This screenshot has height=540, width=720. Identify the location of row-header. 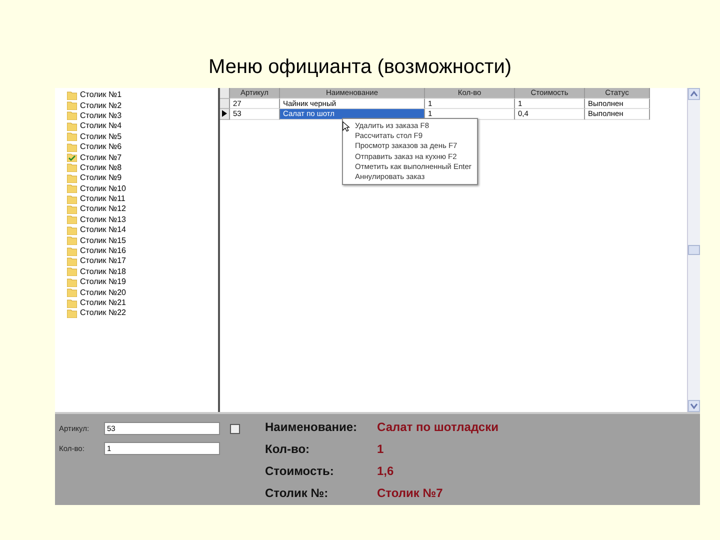
(225, 114).